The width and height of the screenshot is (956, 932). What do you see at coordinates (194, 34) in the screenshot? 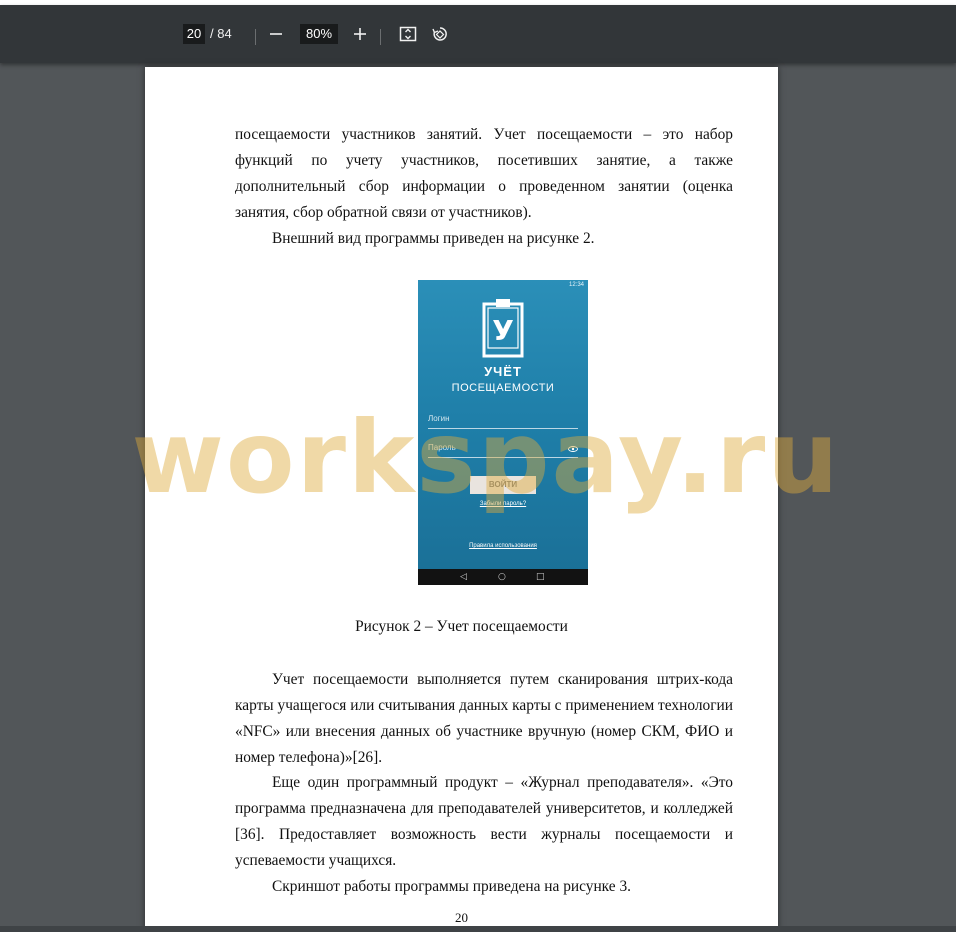
I see `page-number-input: 20` at bounding box center [194, 34].